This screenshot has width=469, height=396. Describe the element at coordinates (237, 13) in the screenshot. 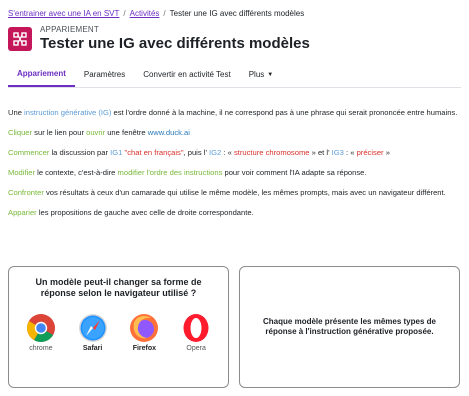

I see `breadcrumb-current: Tester une IG avec différents modèles` at that location.